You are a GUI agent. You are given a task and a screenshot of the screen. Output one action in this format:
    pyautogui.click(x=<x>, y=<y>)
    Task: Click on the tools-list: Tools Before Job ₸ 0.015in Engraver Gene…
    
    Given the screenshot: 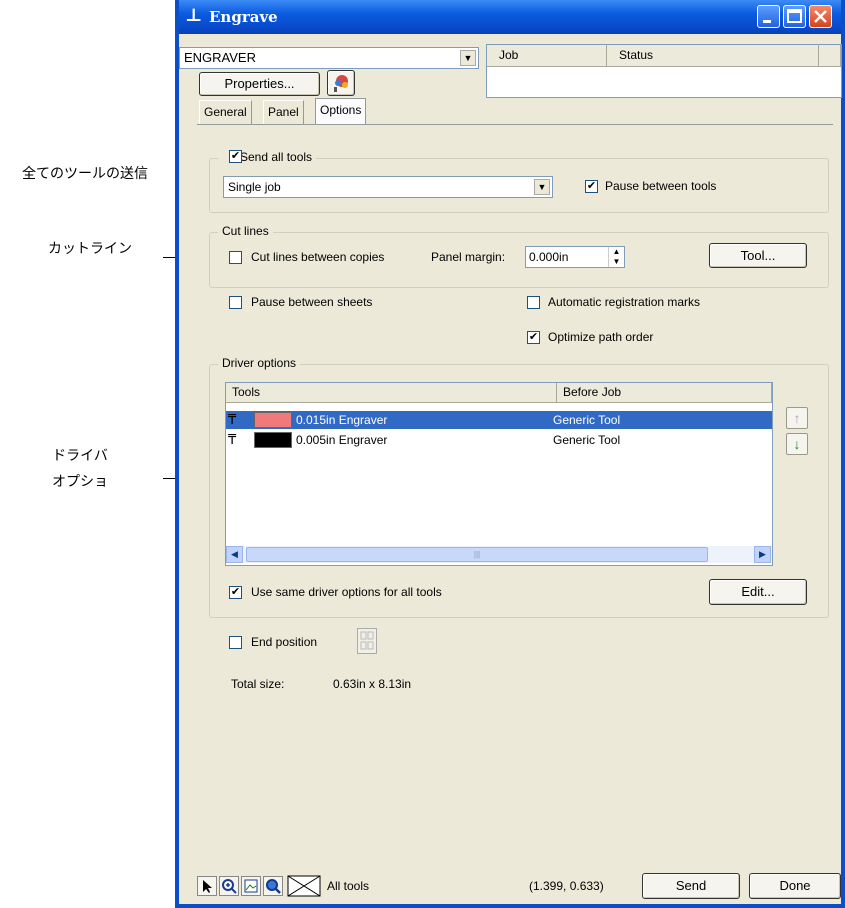 What is the action you would take?
    pyautogui.click(x=499, y=474)
    